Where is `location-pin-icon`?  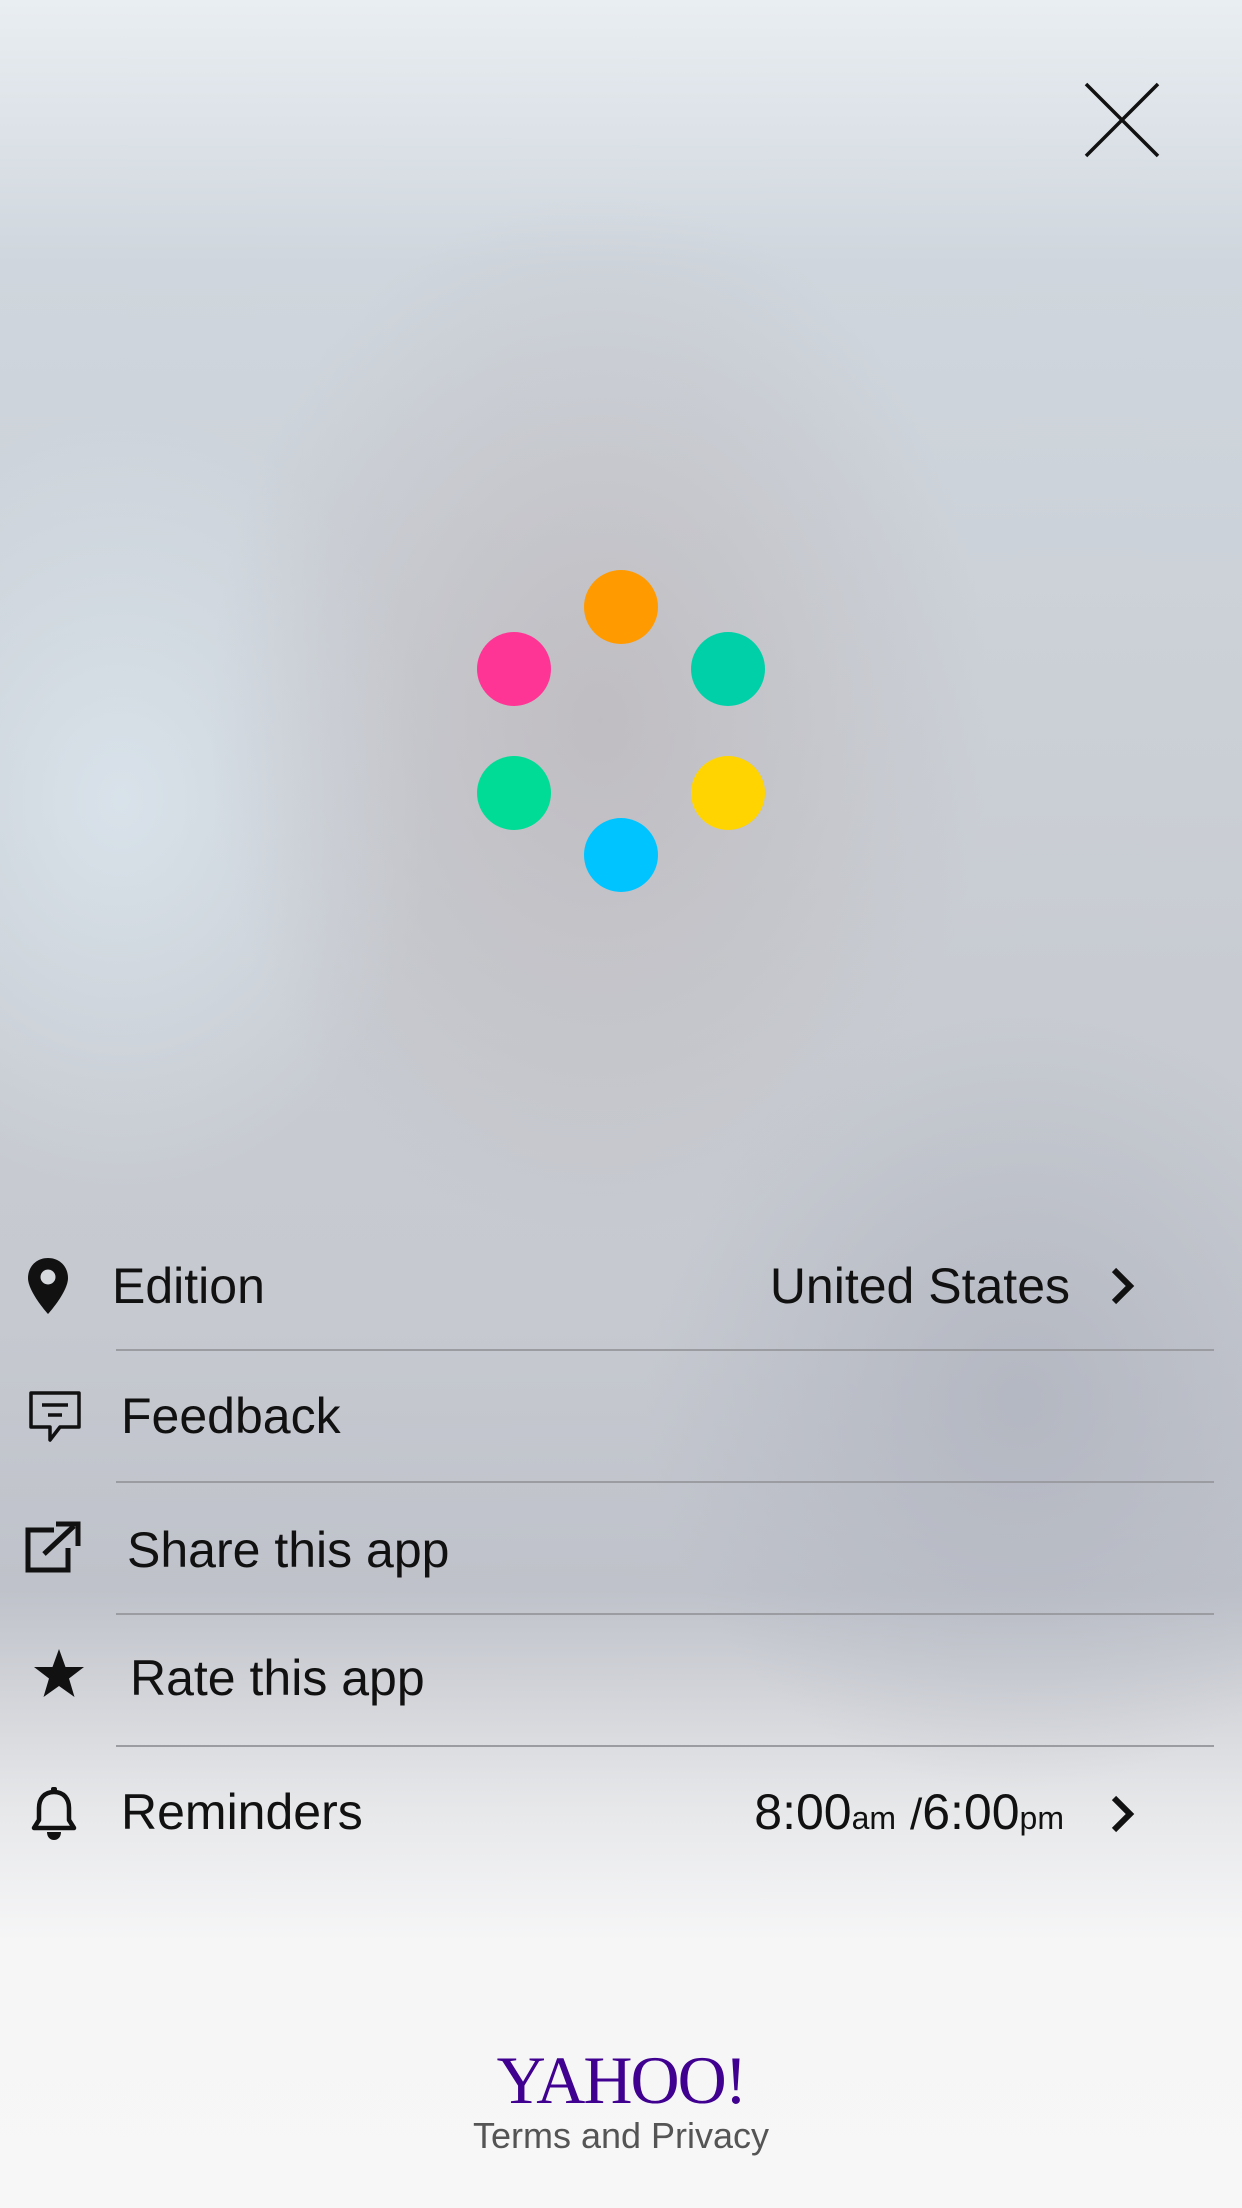 location-pin-icon is located at coordinates (48, 1286).